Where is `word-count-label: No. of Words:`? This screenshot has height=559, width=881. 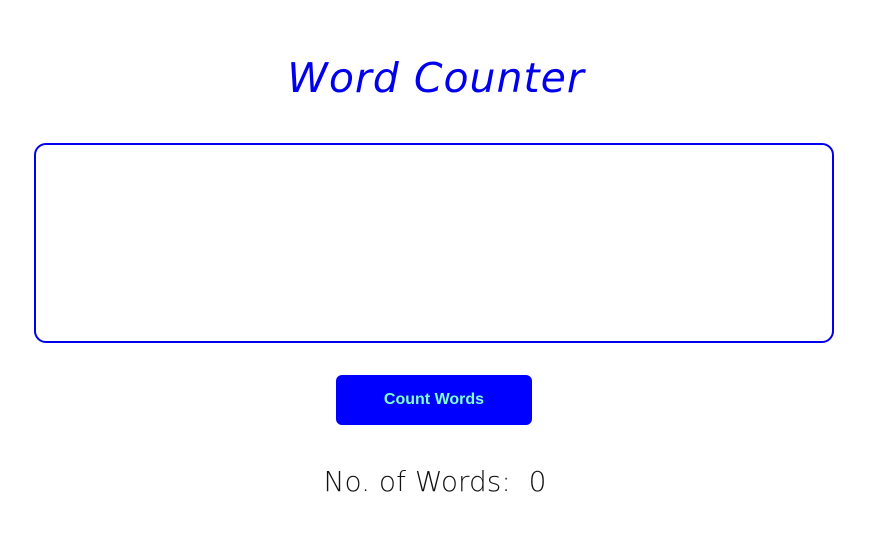 word-count-label: No. of Words: is located at coordinates (417, 481).